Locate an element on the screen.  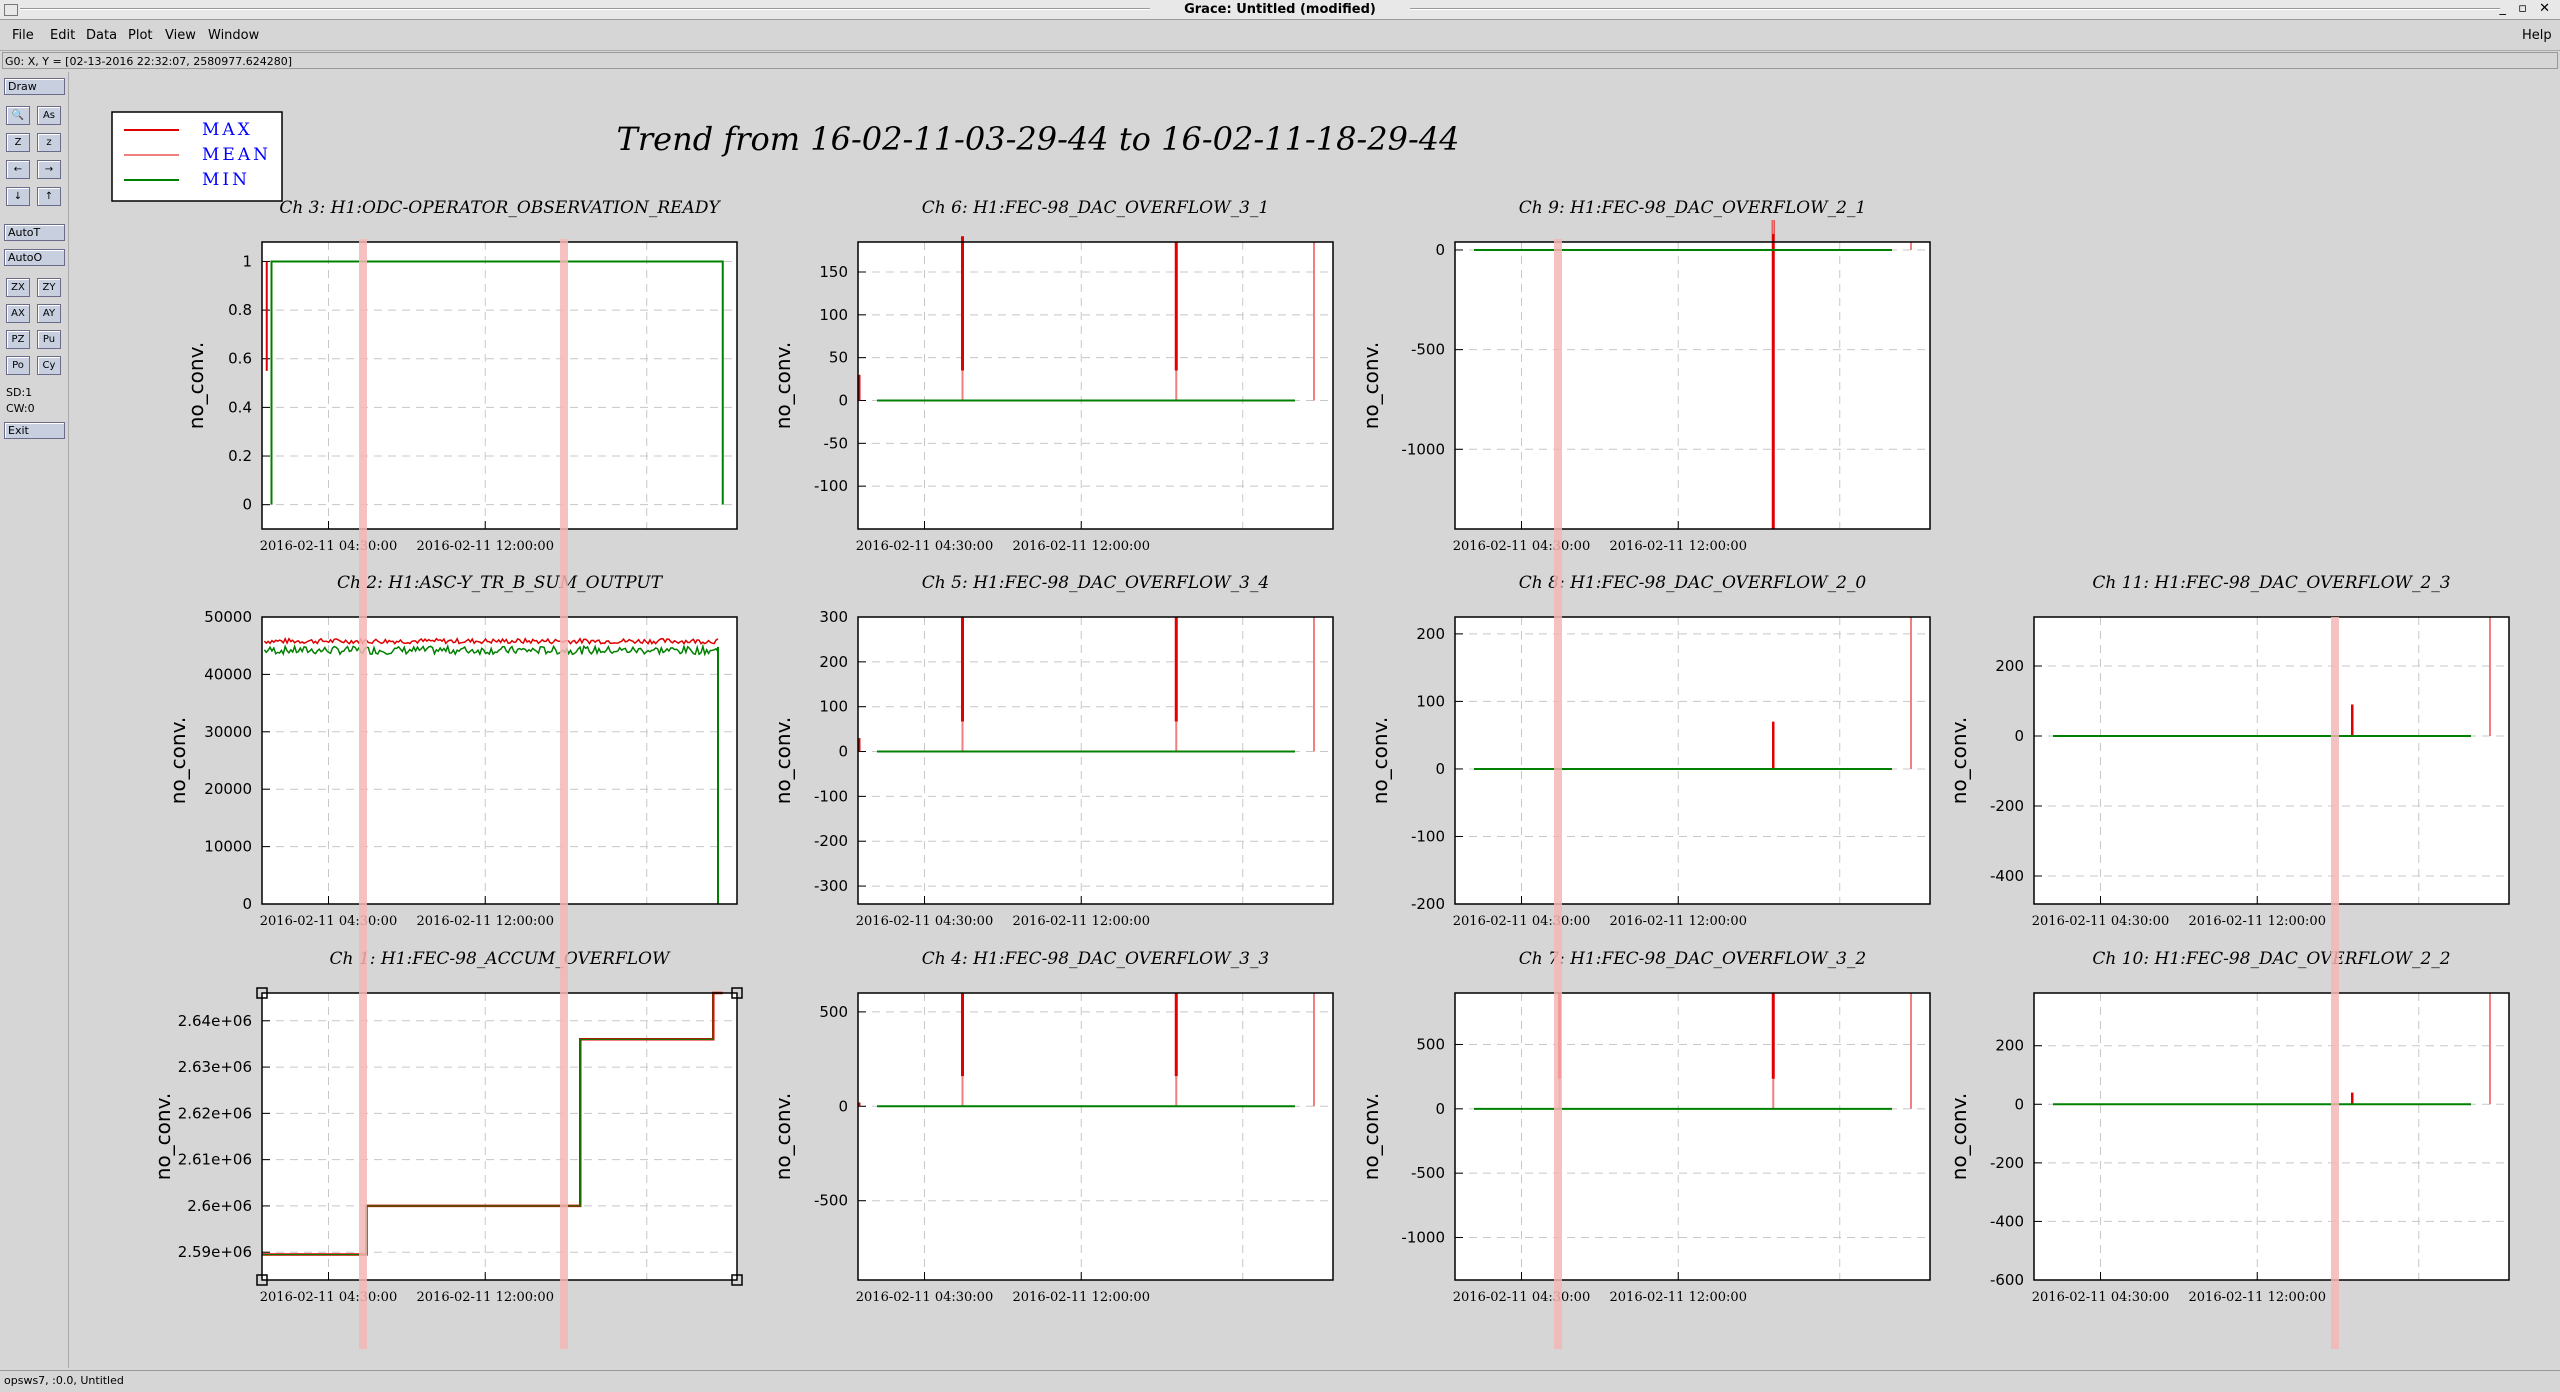
menu-view: View is located at coordinates (180, 35).